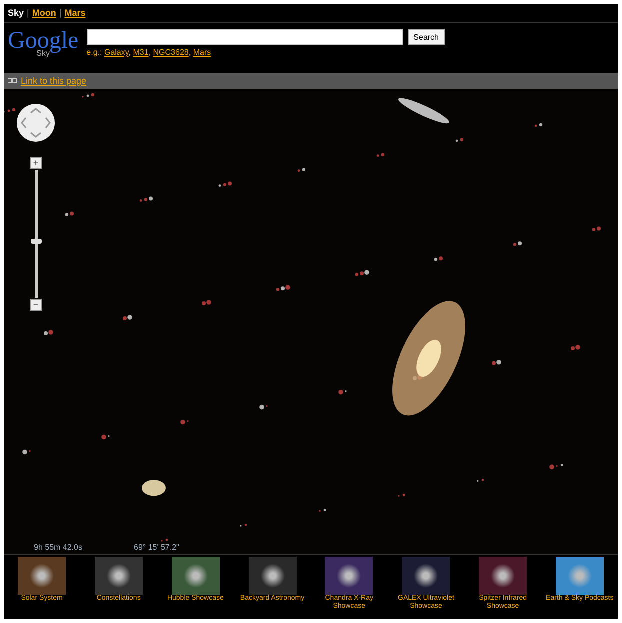  What do you see at coordinates (141, 52) in the screenshot?
I see `example-link: M31` at bounding box center [141, 52].